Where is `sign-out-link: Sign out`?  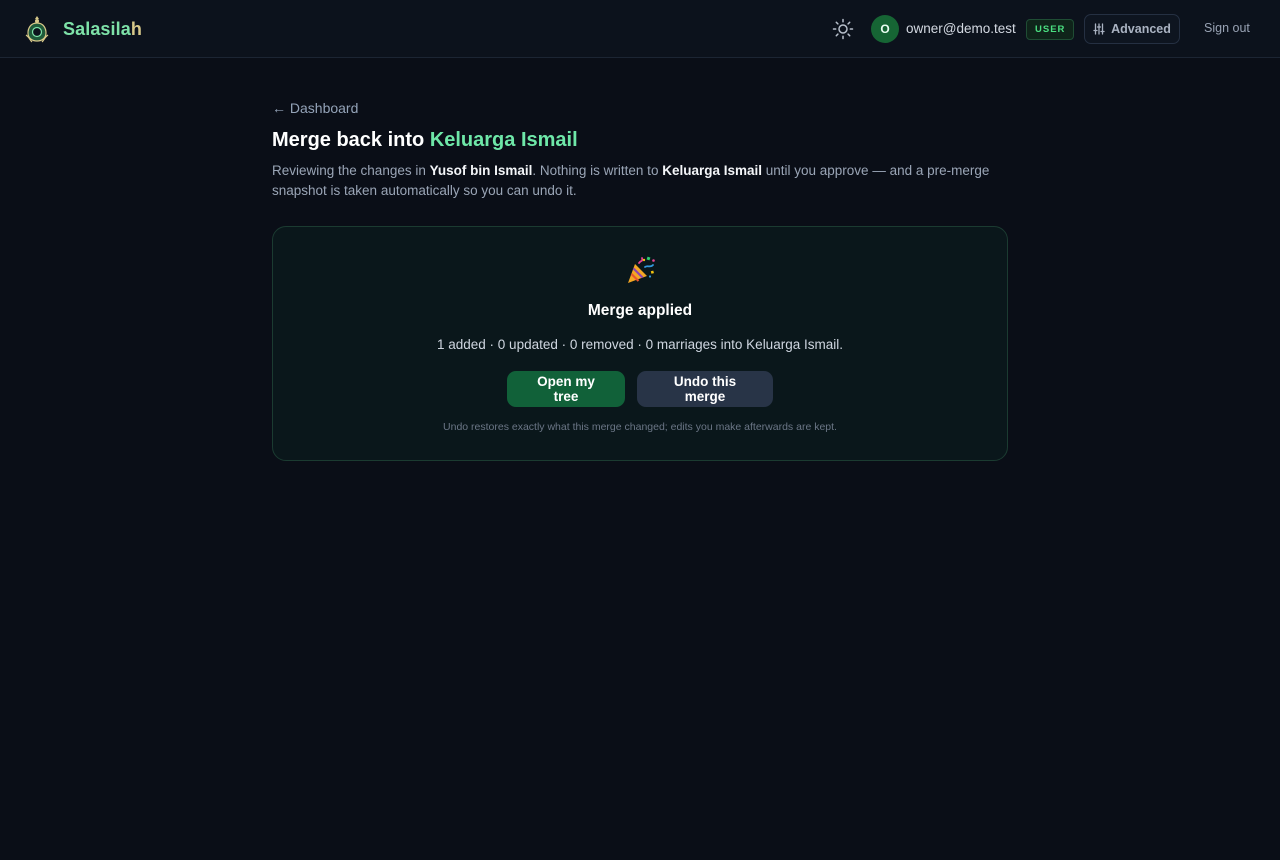
sign-out-link: Sign out is located at coordinates (1227, 28).